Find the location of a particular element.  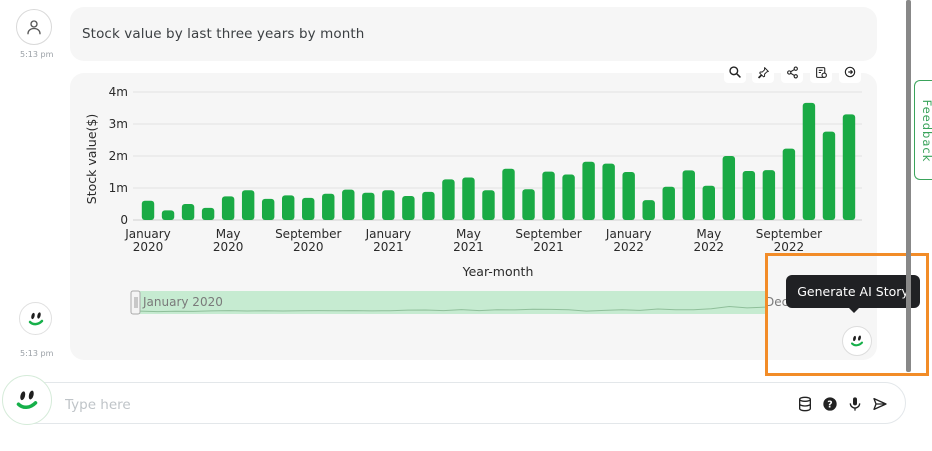

composer-bot-avatar is located at coordinates (27, 400).